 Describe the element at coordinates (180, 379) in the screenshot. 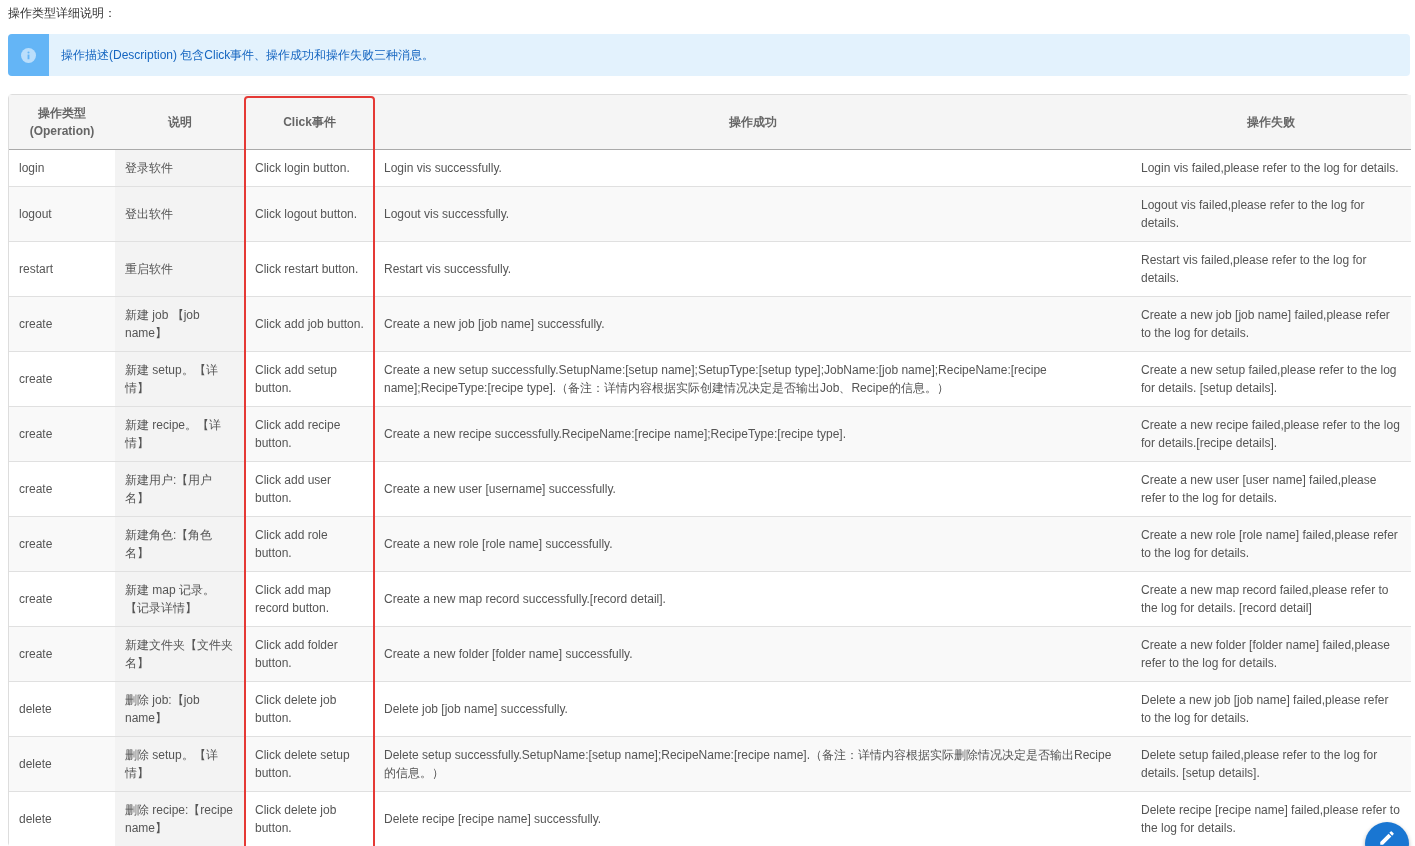

I see `table-cell: 新建 setup。【详情】` at that location.